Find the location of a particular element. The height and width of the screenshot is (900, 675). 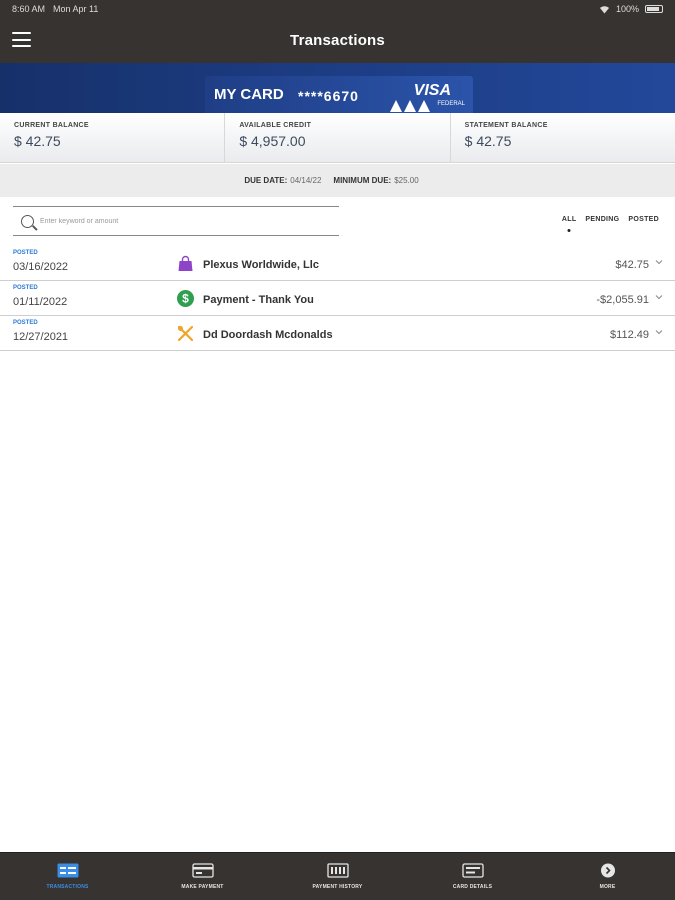

tab-card-details: CARD DETAILS is located at coordinates (472, 876).